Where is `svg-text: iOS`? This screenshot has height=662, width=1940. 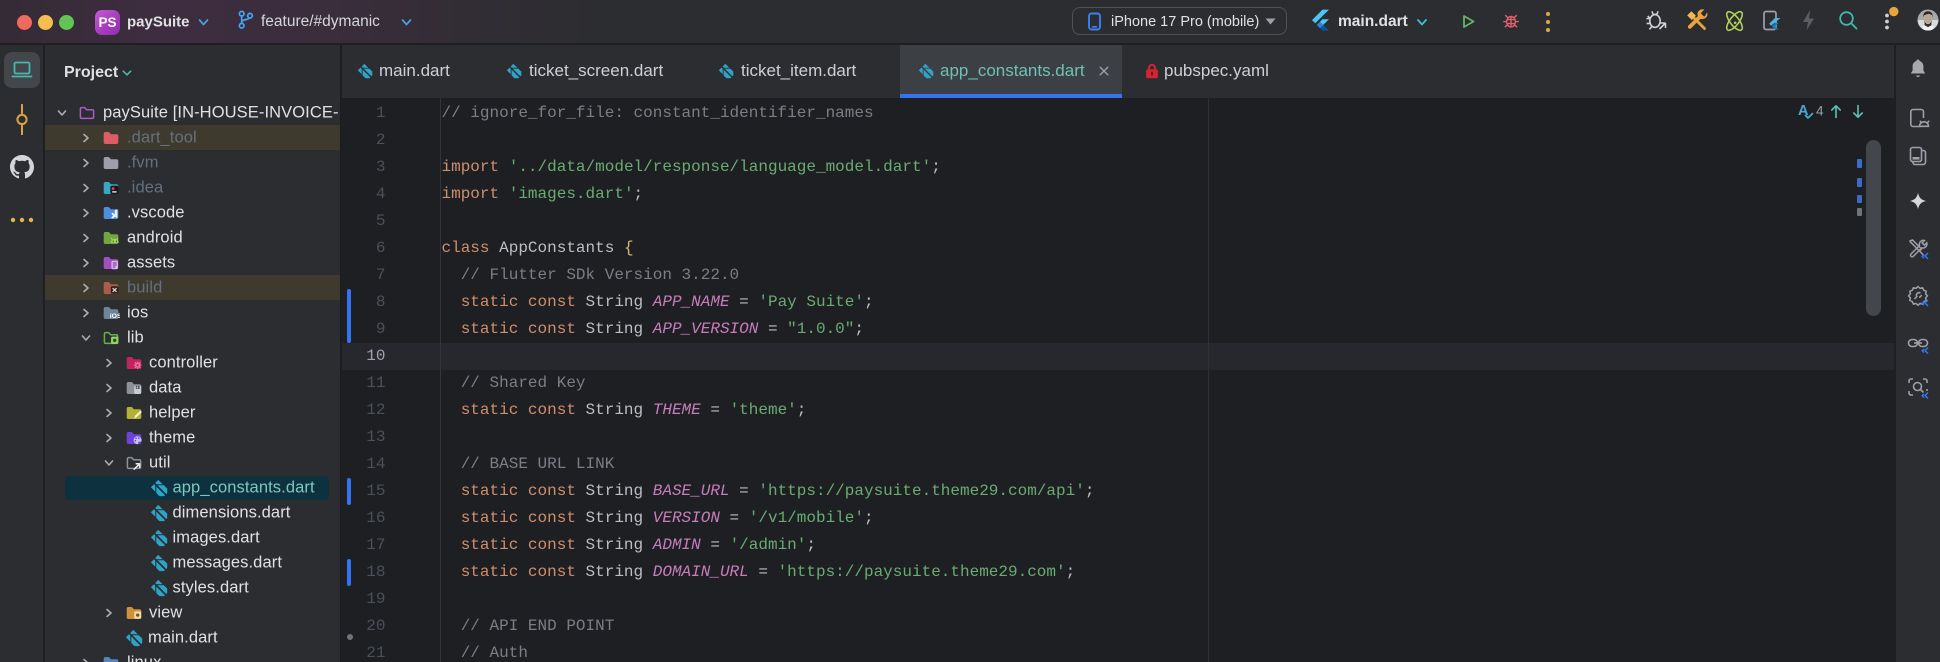
svg-text: iOS is located at coordinates (115, 315).